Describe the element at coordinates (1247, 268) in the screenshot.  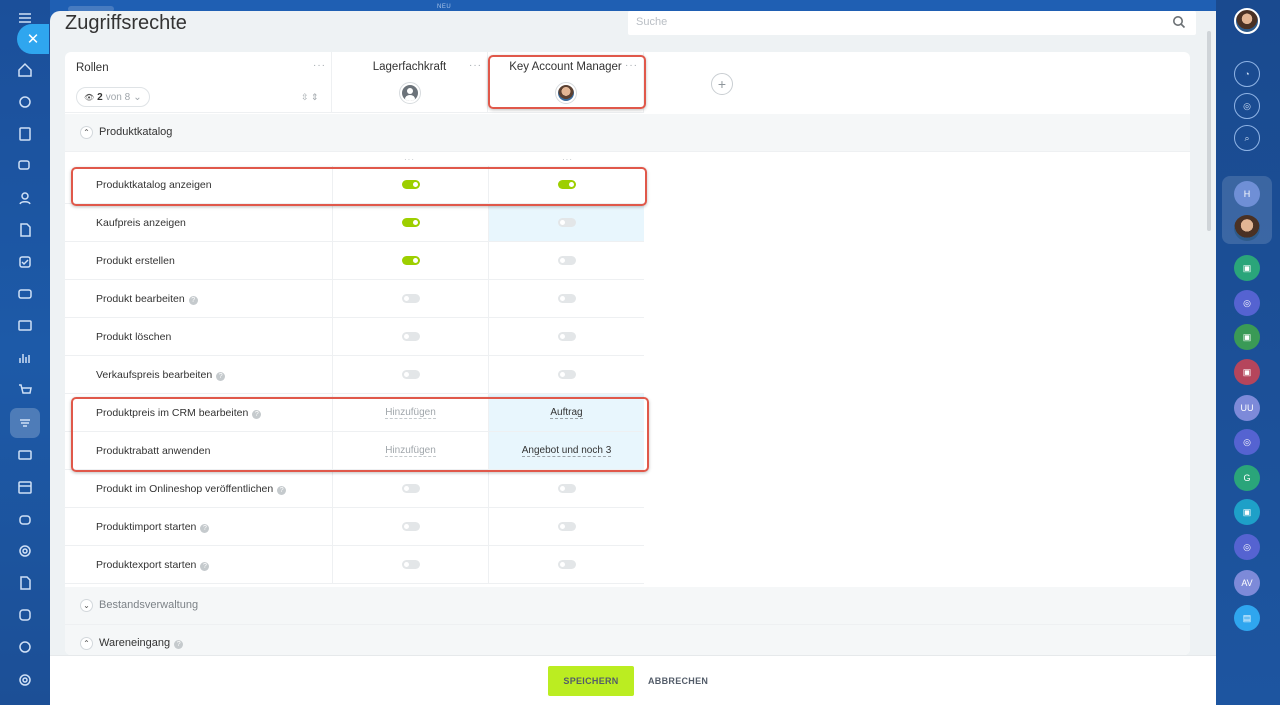
I see `lock-chat-icon: ▣` at that location.